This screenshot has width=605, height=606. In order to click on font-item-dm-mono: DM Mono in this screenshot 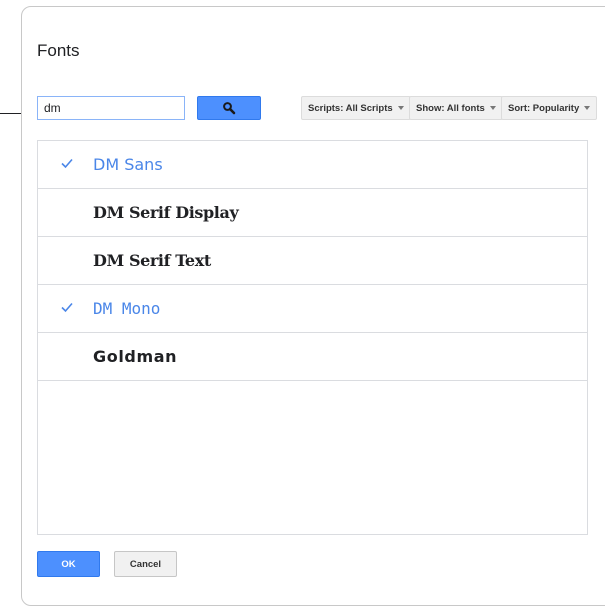, I will do `click(312, 309)`.